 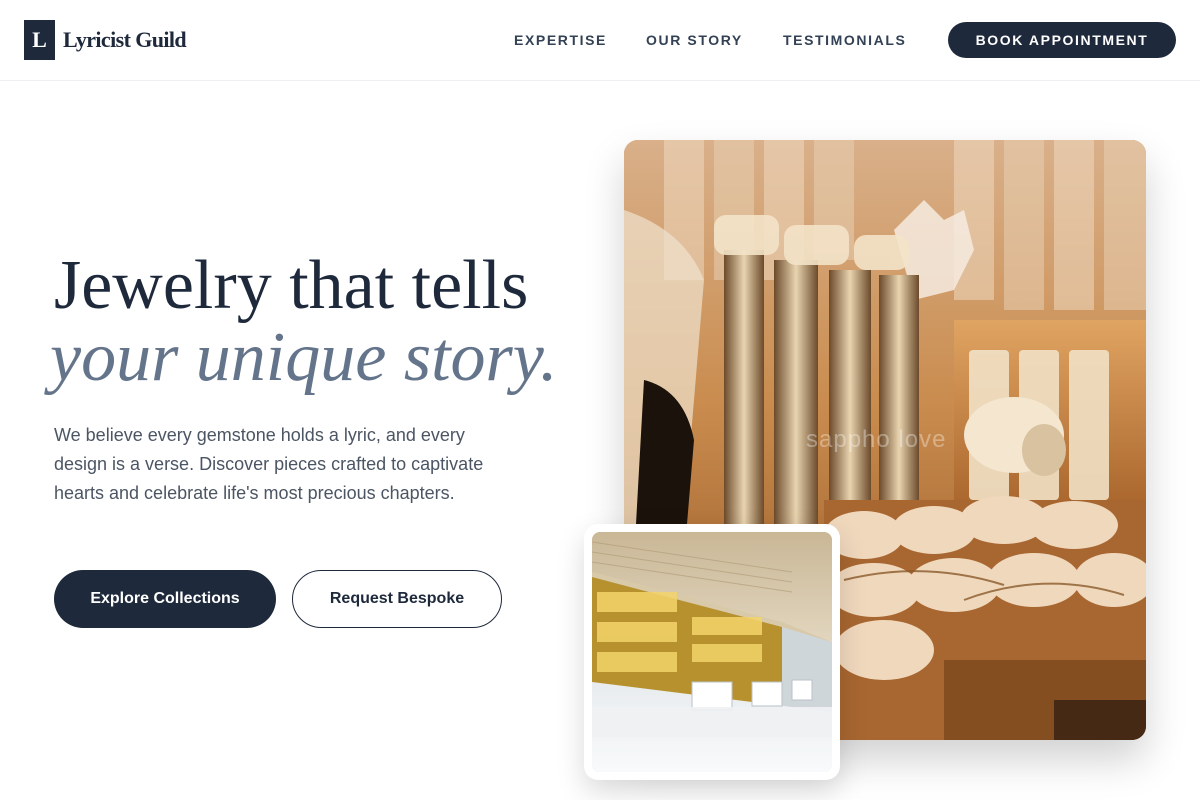 I want to click on request-bespoke-button: Request Bespoke, so click(x=397, y=599).